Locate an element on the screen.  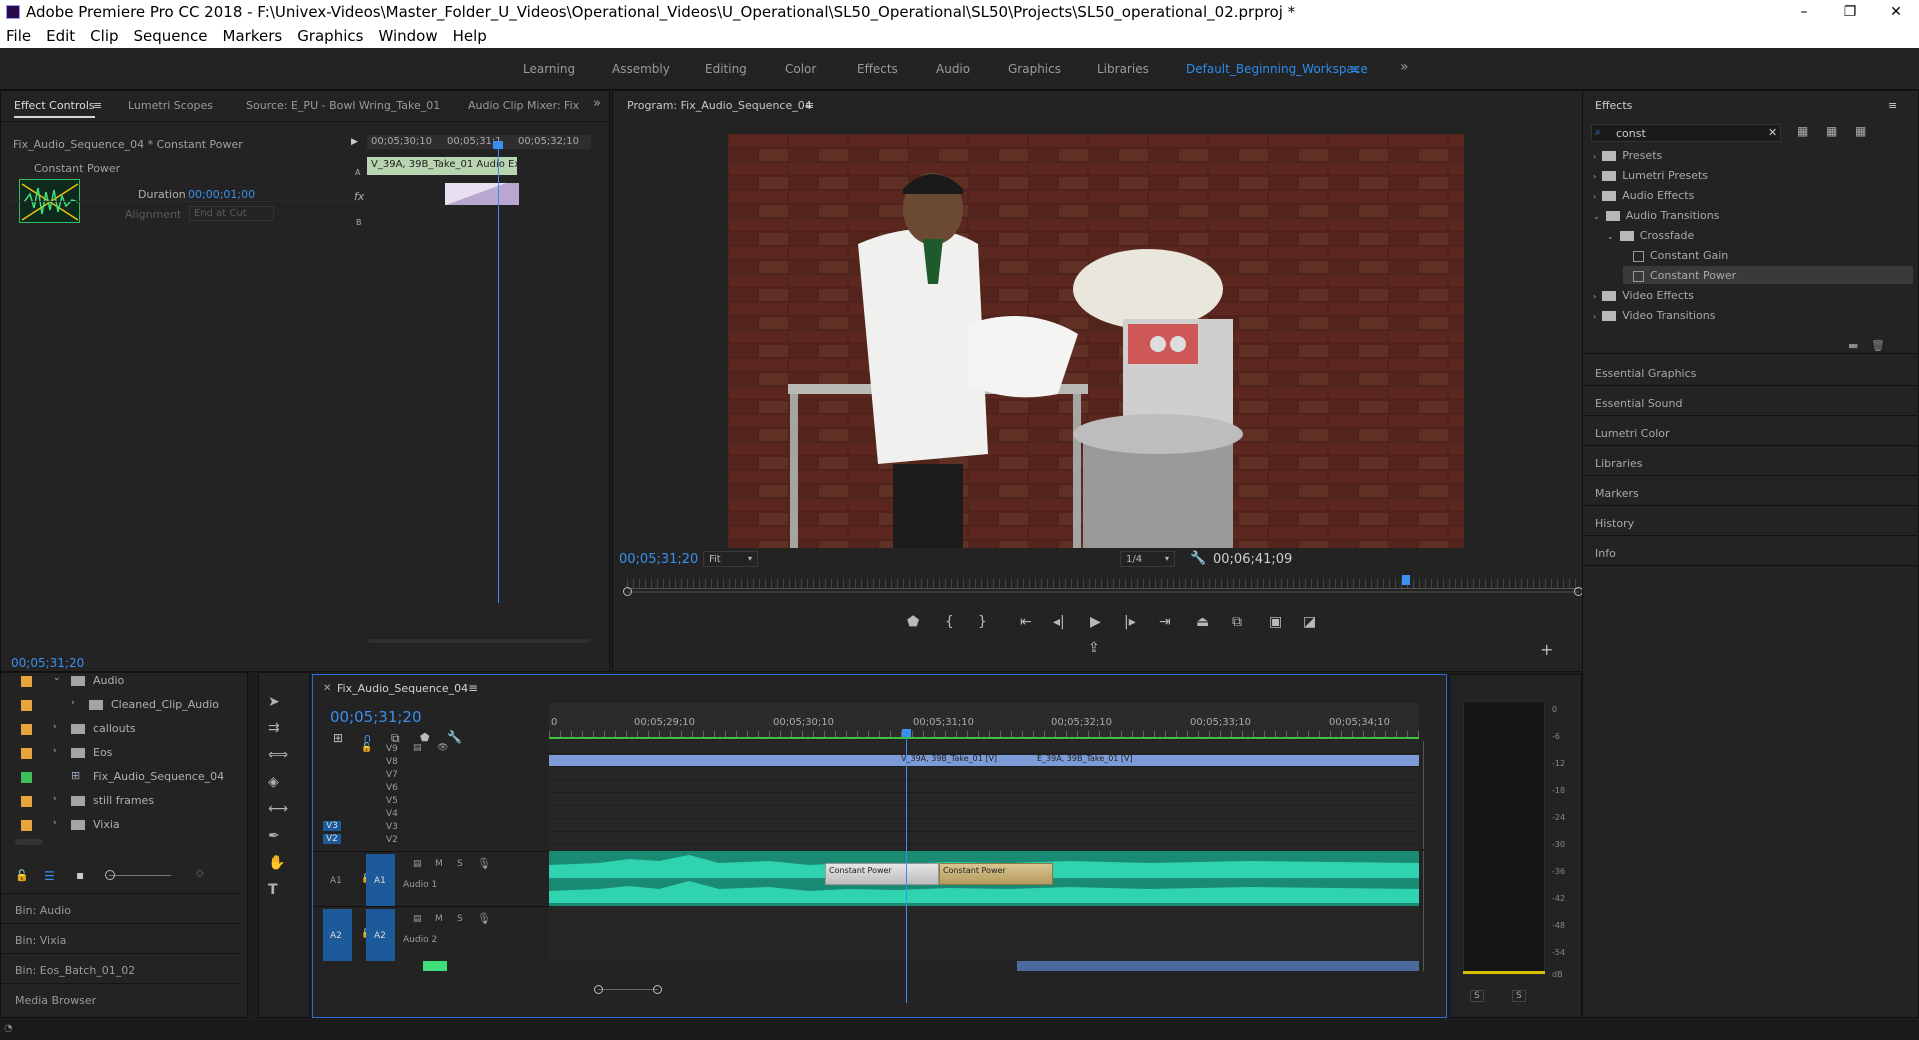
panel-overflow-icon: » is located at coordinates (597, 103).